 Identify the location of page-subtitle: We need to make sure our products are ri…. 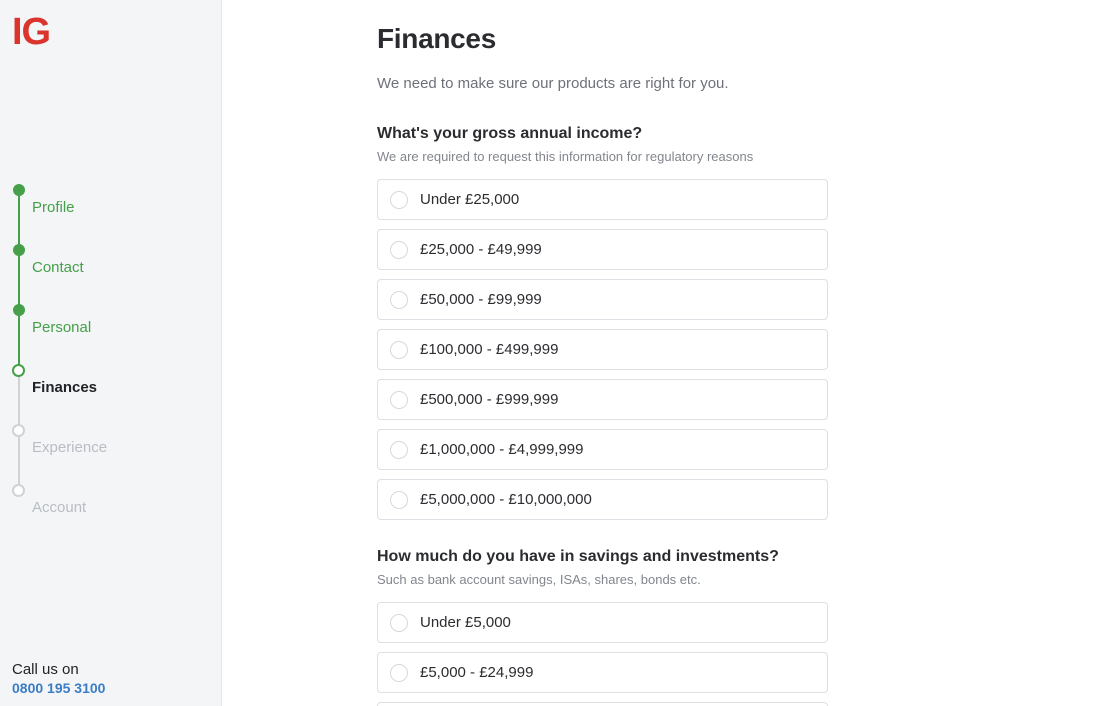
(553, 83).